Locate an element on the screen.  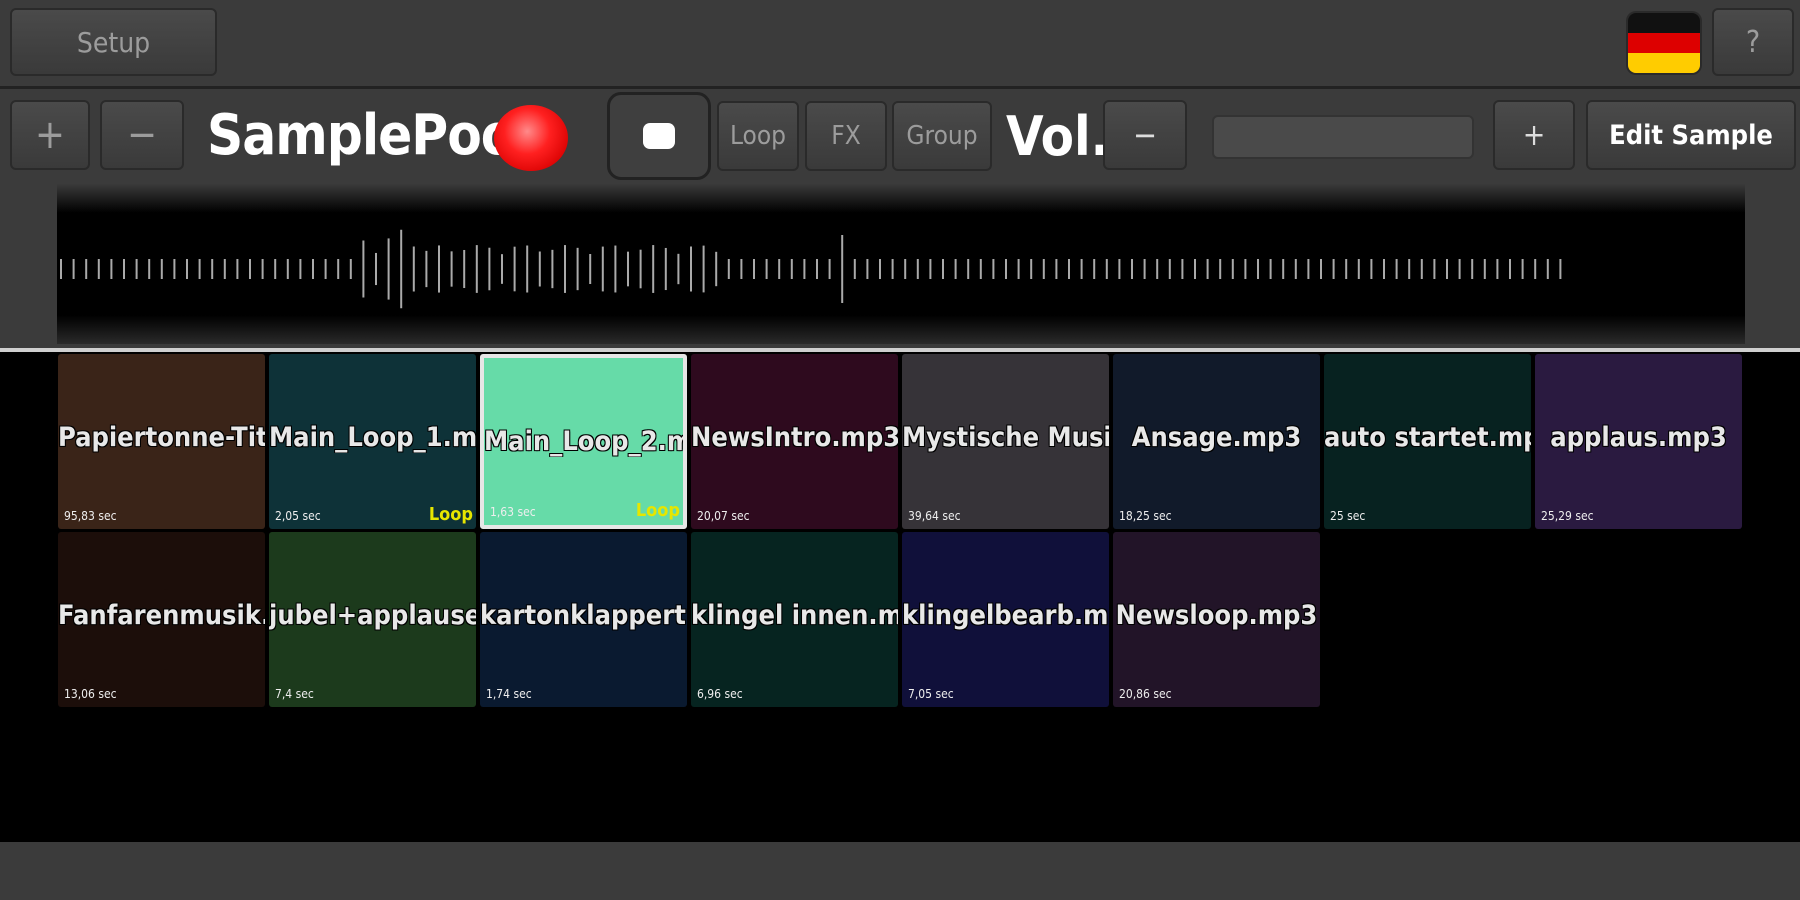
sample-duration: 25,29 sec is located at coordinates (1567, 516).